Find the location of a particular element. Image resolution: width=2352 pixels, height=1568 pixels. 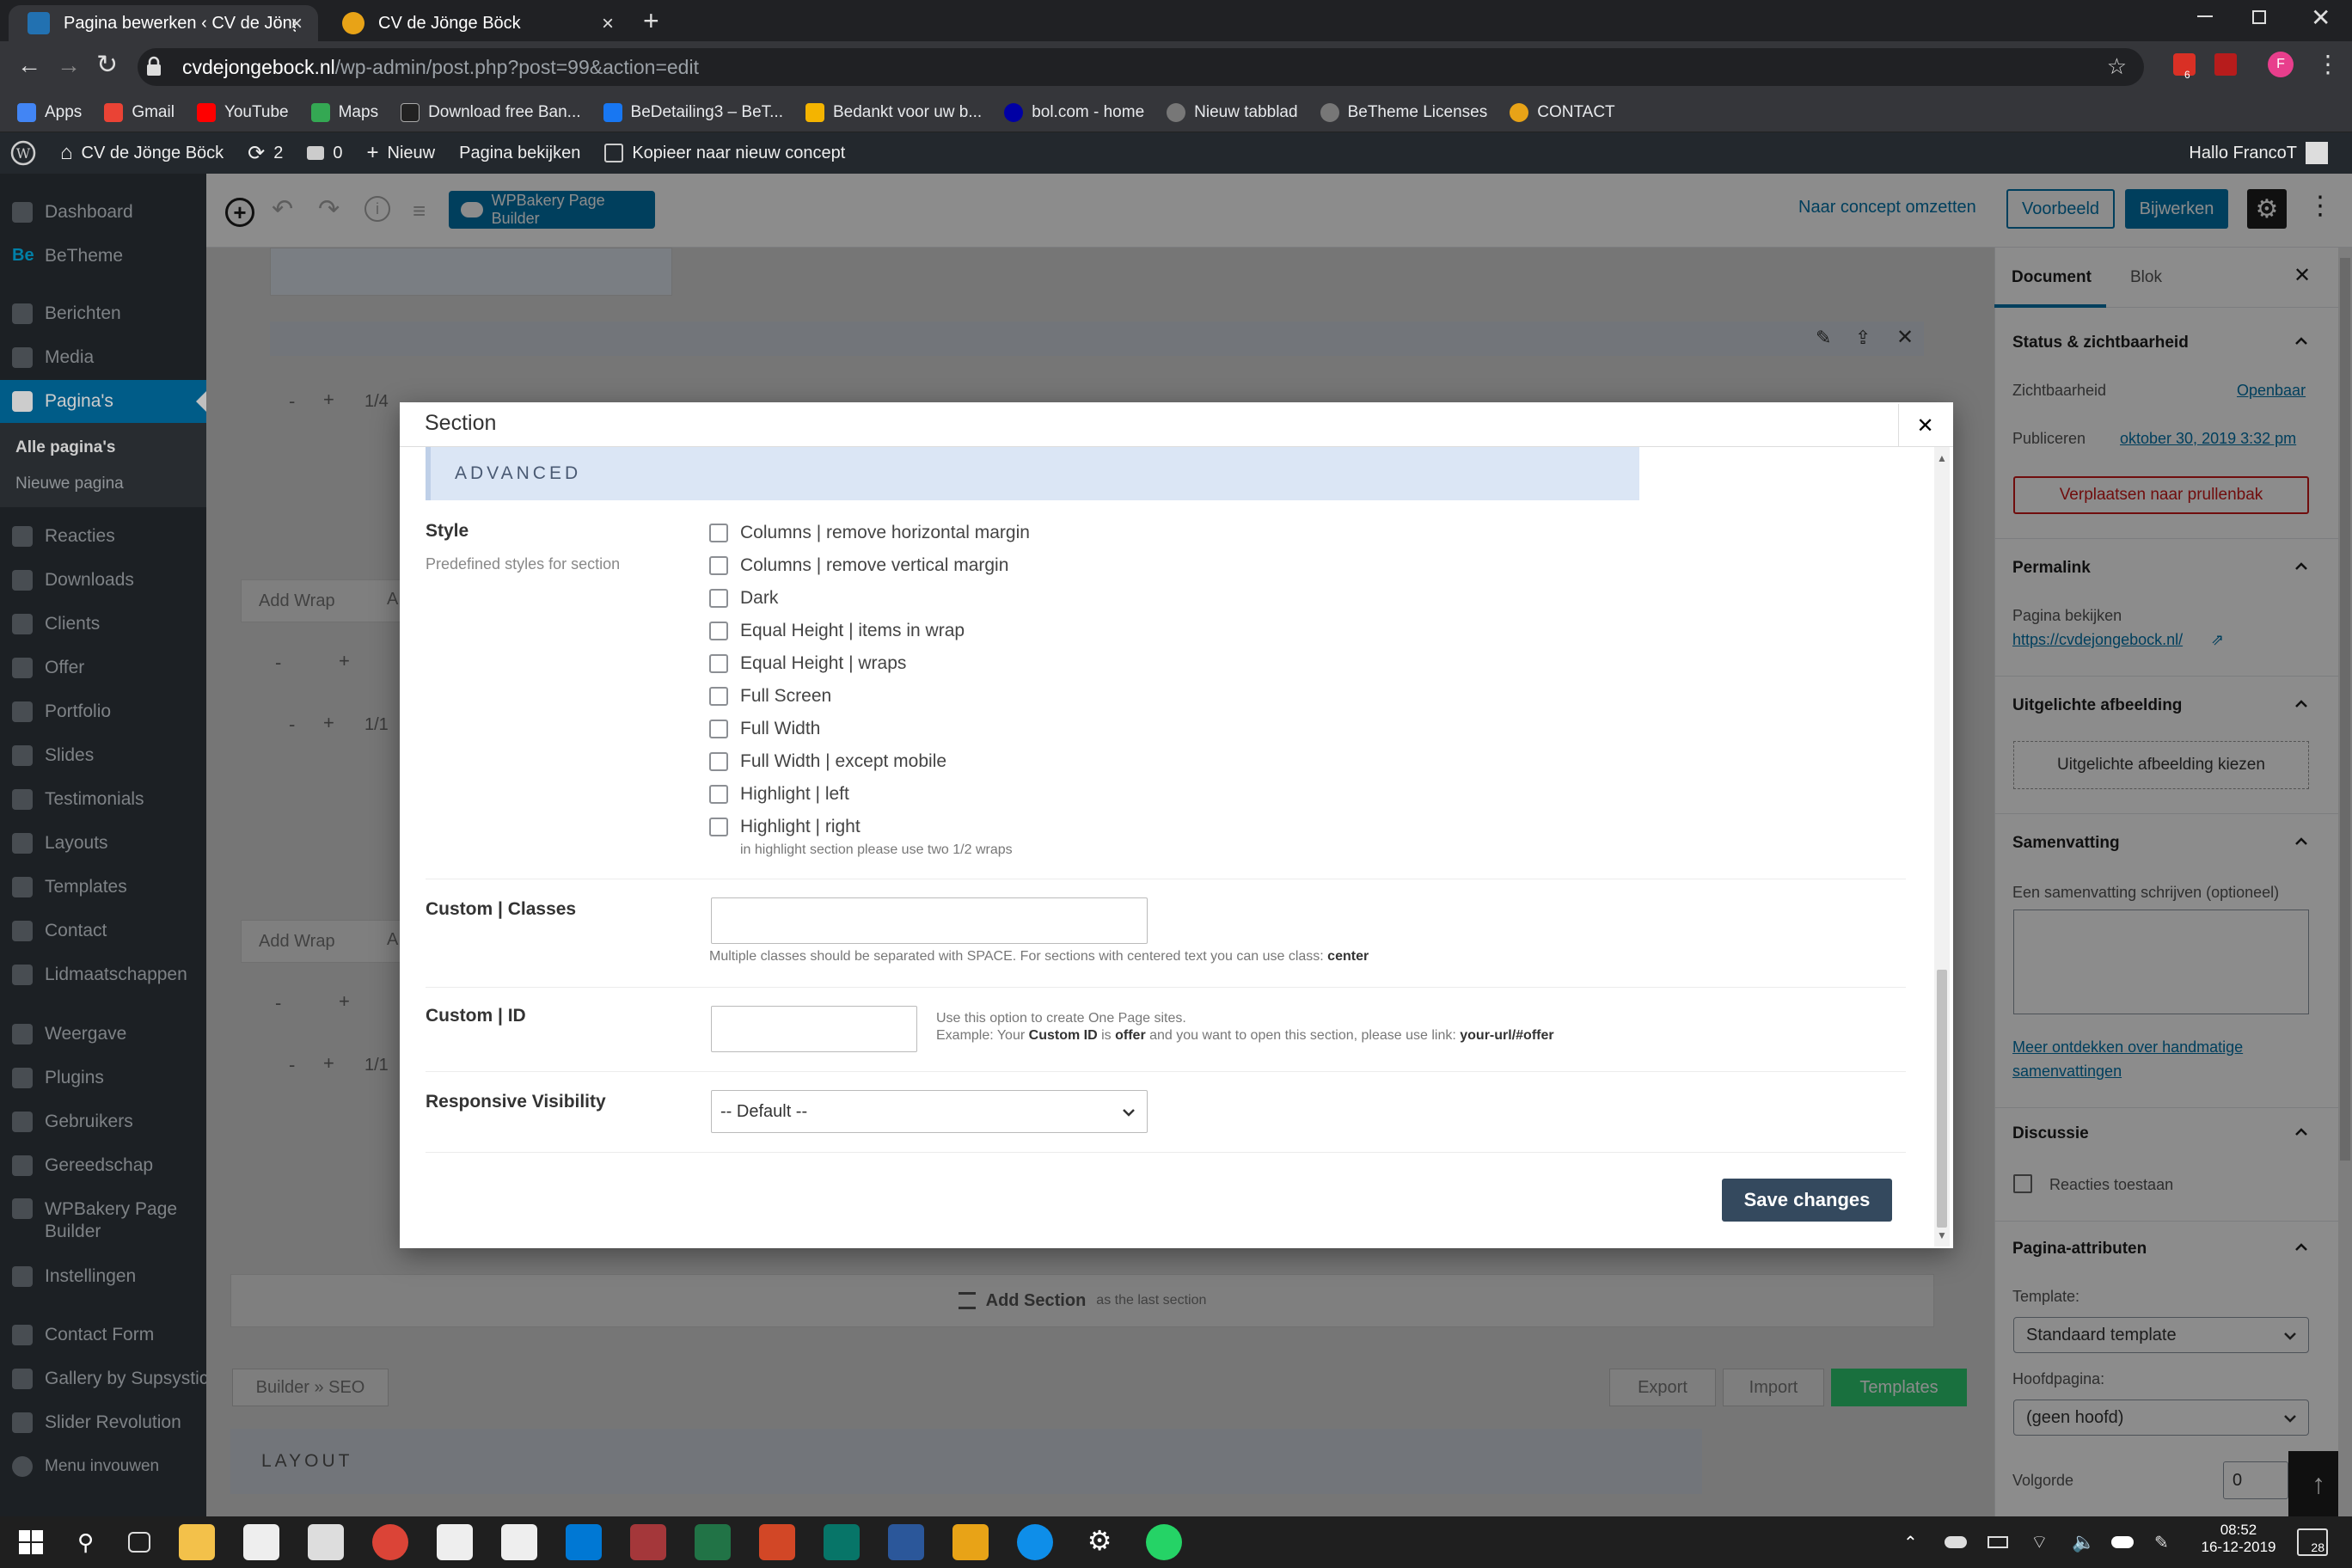

reload-icon: ↻ is located at coordinates (107, 65).